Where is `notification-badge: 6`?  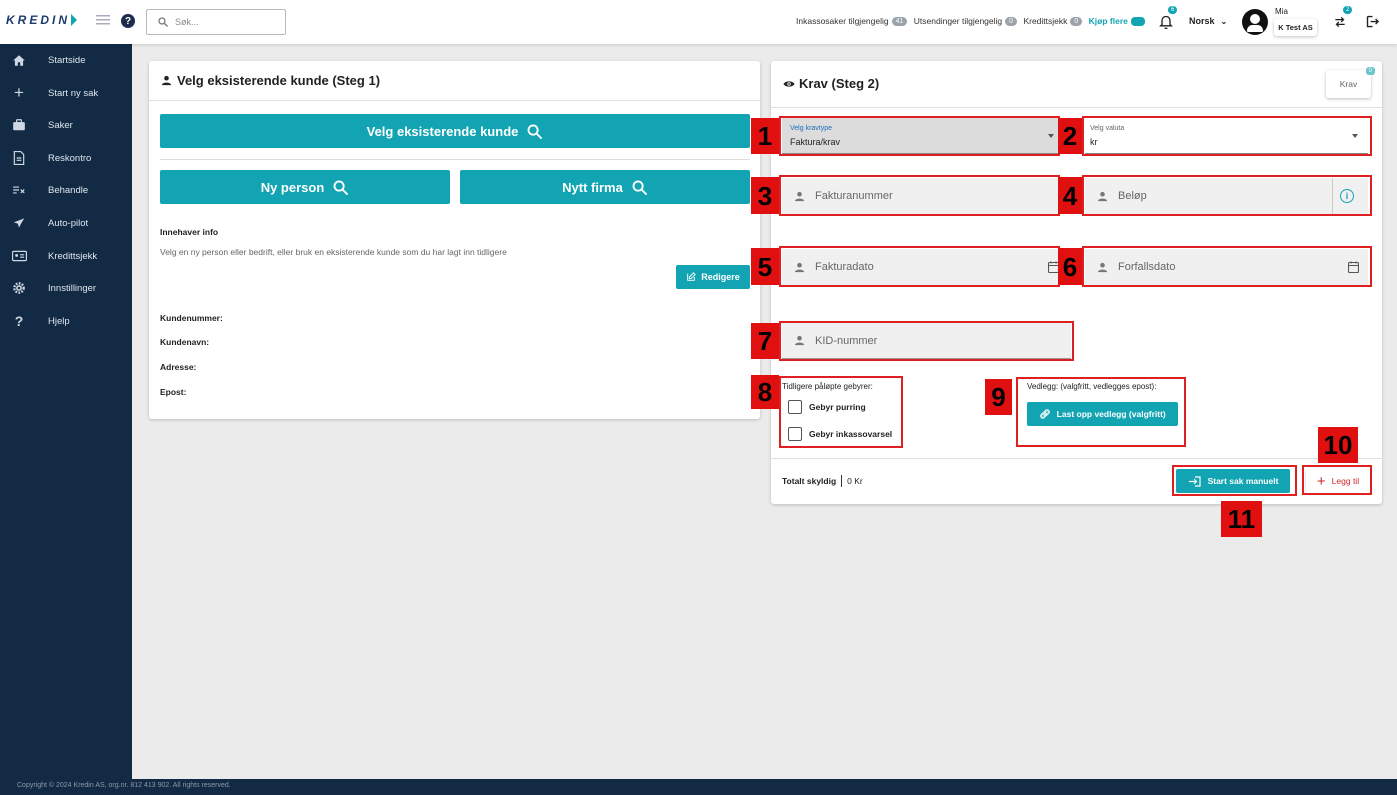
notification-badge: 6 is located at coordinates (1173, 10).